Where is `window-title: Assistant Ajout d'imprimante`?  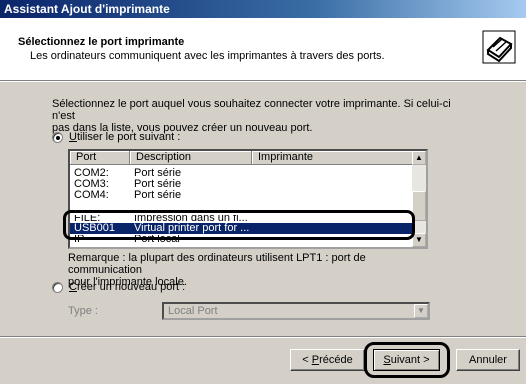
window-title: Assistant Ajout d'imprimante is located at coordinates (87, 9).